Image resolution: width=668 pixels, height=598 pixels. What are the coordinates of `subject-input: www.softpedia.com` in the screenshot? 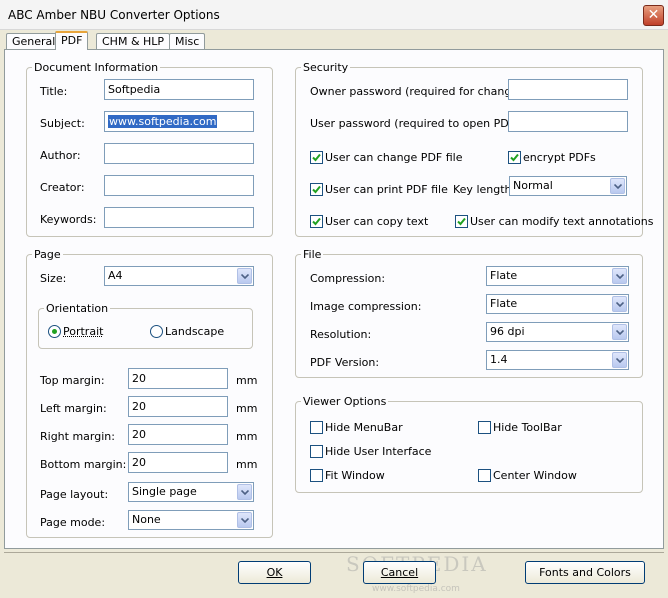 It's located at (179, 121).